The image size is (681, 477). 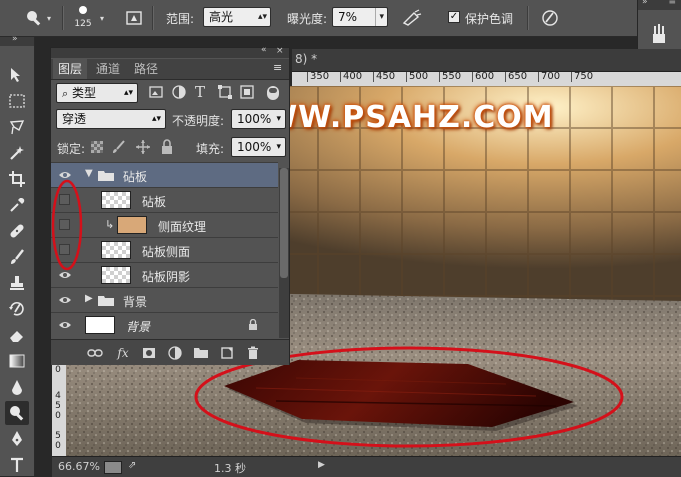 What do you see at coordinates (154, 202) in the screenshot?
I see `layer-name: 砧板` at bounding box center [154, 202].